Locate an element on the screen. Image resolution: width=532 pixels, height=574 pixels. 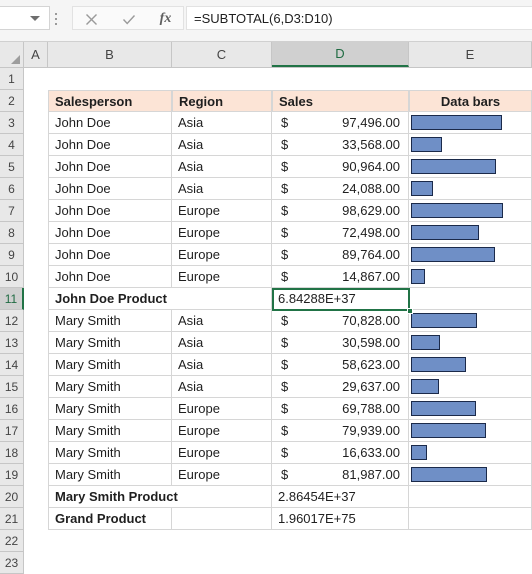
close-icon is located at coordinates (91, 19).